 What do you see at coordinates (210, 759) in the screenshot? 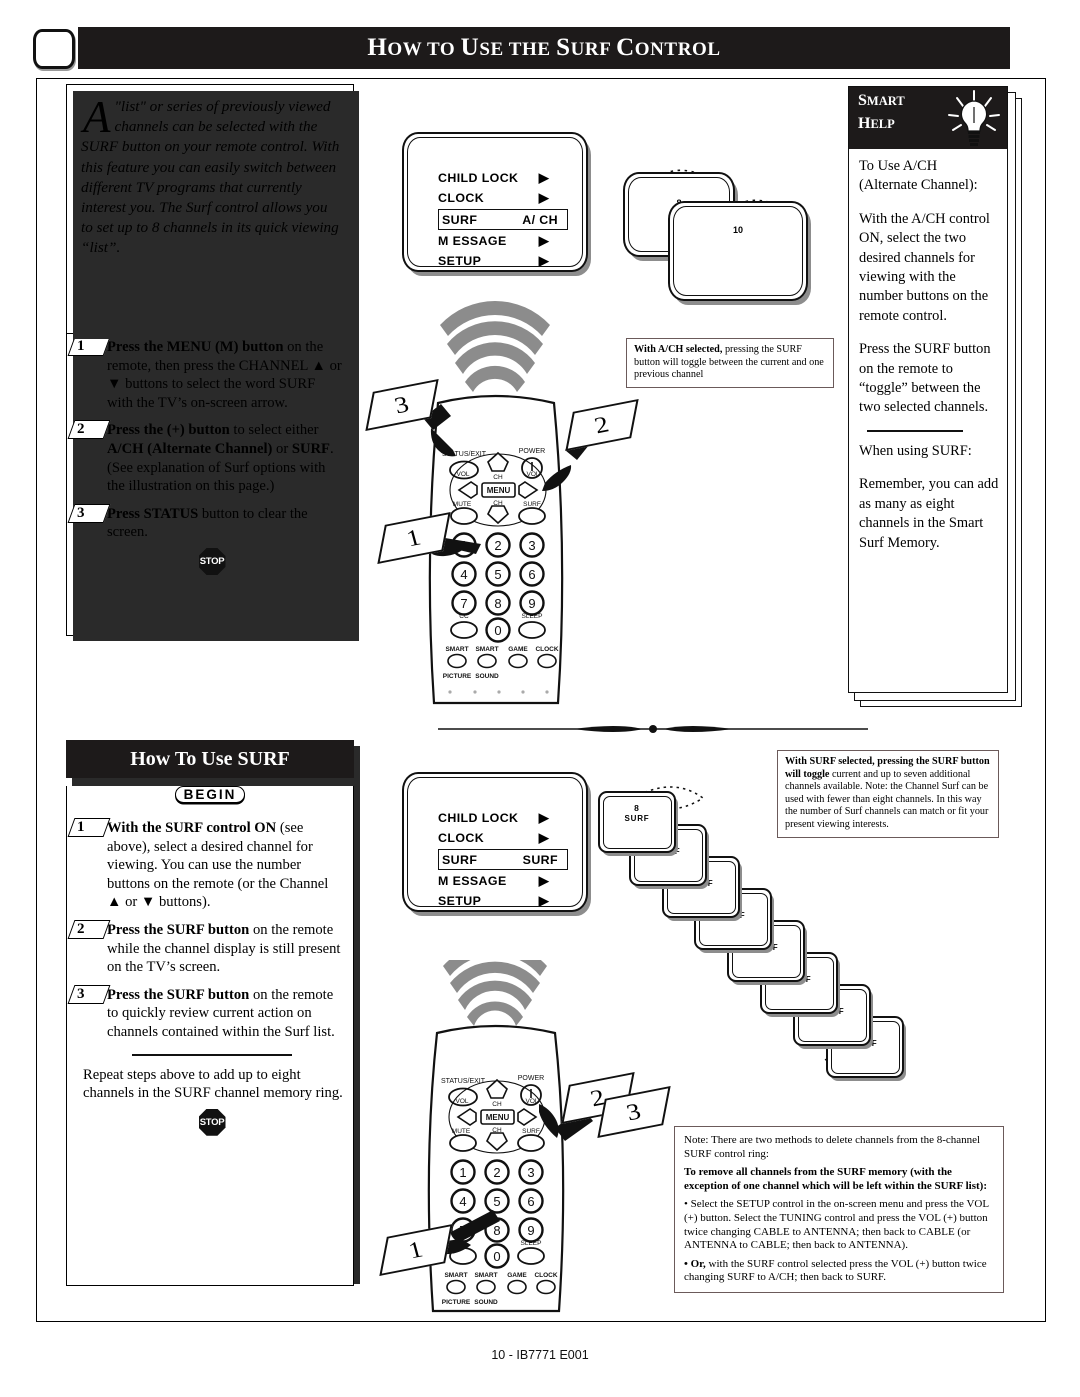
I see `section2-heading: How To Use SURF` at bounding box center [210, 759].